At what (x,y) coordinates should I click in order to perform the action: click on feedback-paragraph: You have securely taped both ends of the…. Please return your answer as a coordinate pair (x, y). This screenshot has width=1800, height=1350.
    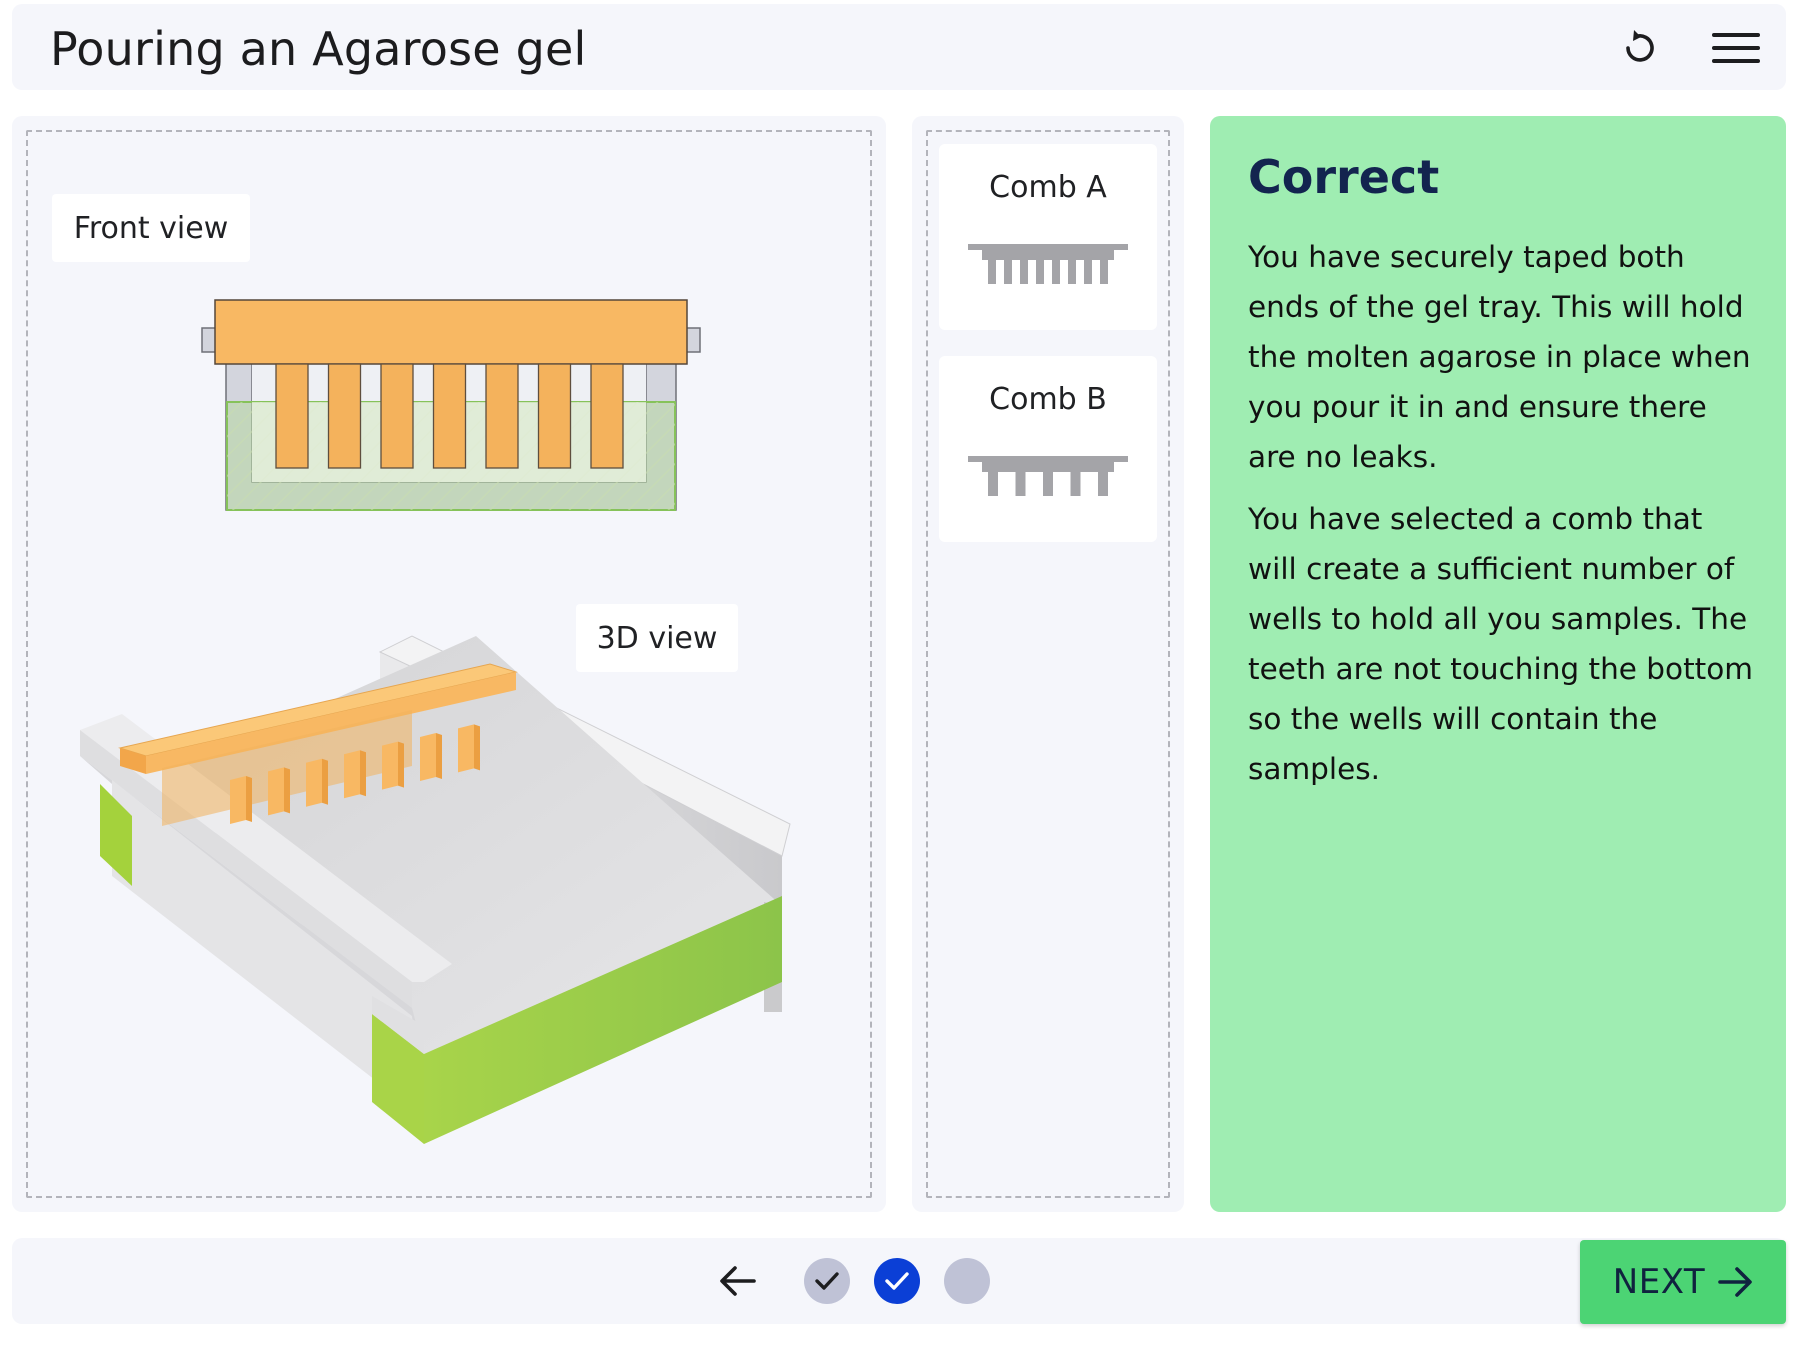
    Looking at the image, I should click on (1499, 357).